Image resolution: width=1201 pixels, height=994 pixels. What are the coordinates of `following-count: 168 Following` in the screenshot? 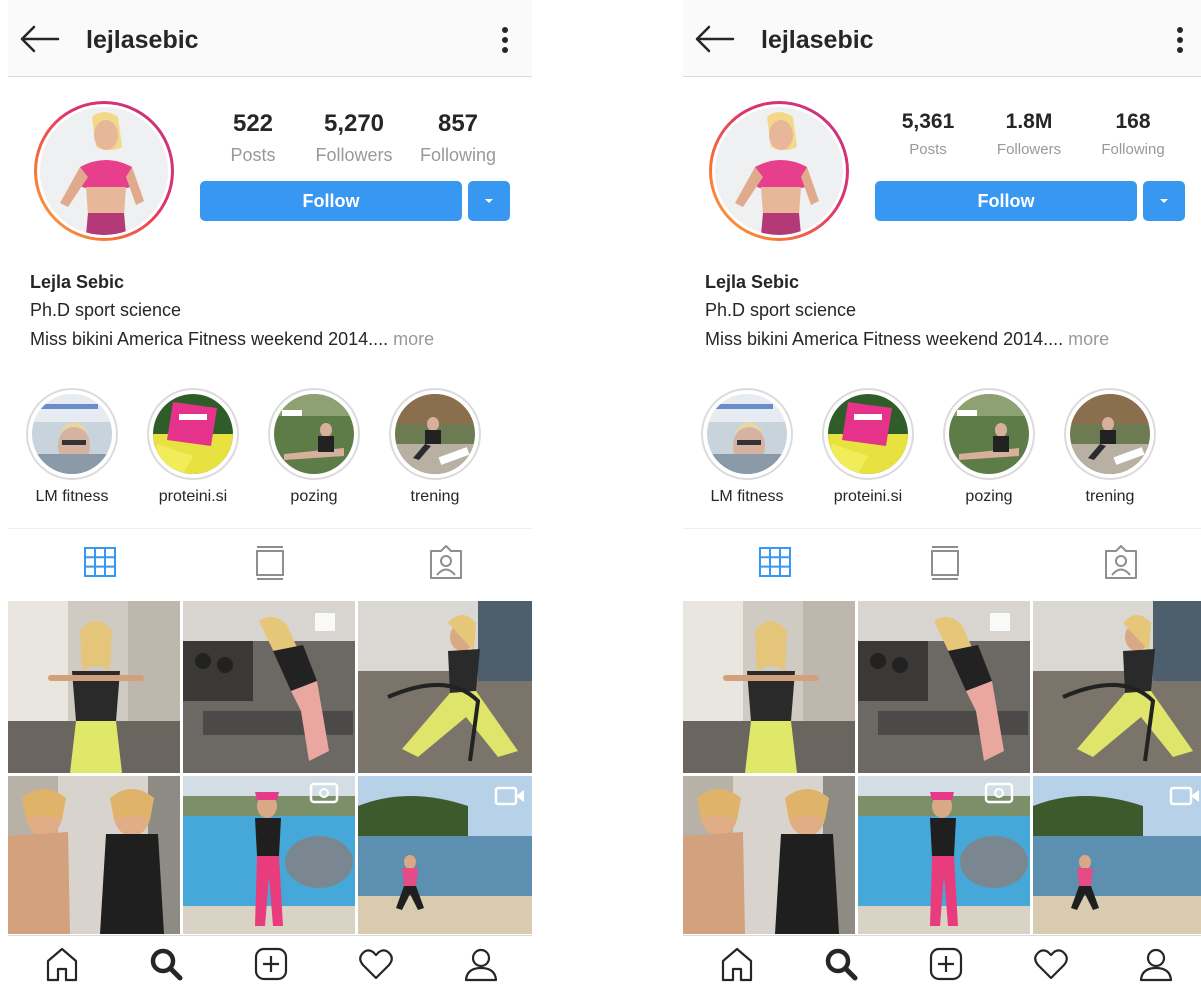 It's located at (1133, 134).